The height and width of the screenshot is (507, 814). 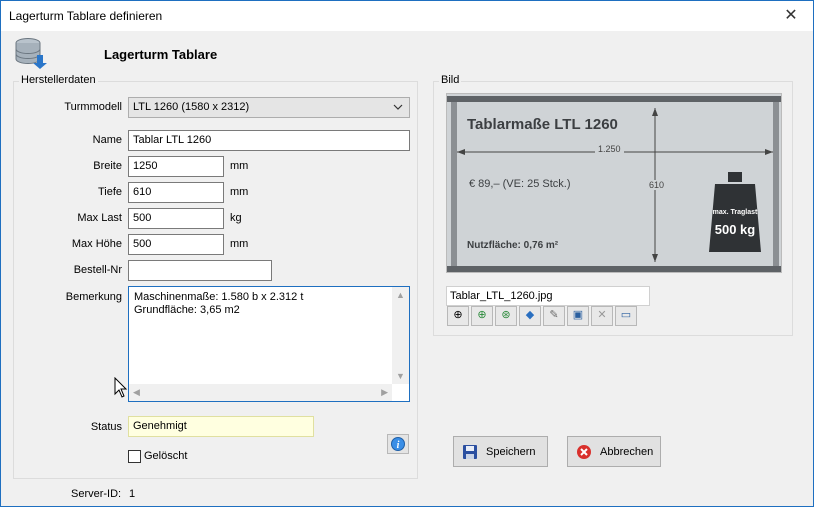 I want to click on save-label: Speichern, so click(x=511, y=452).